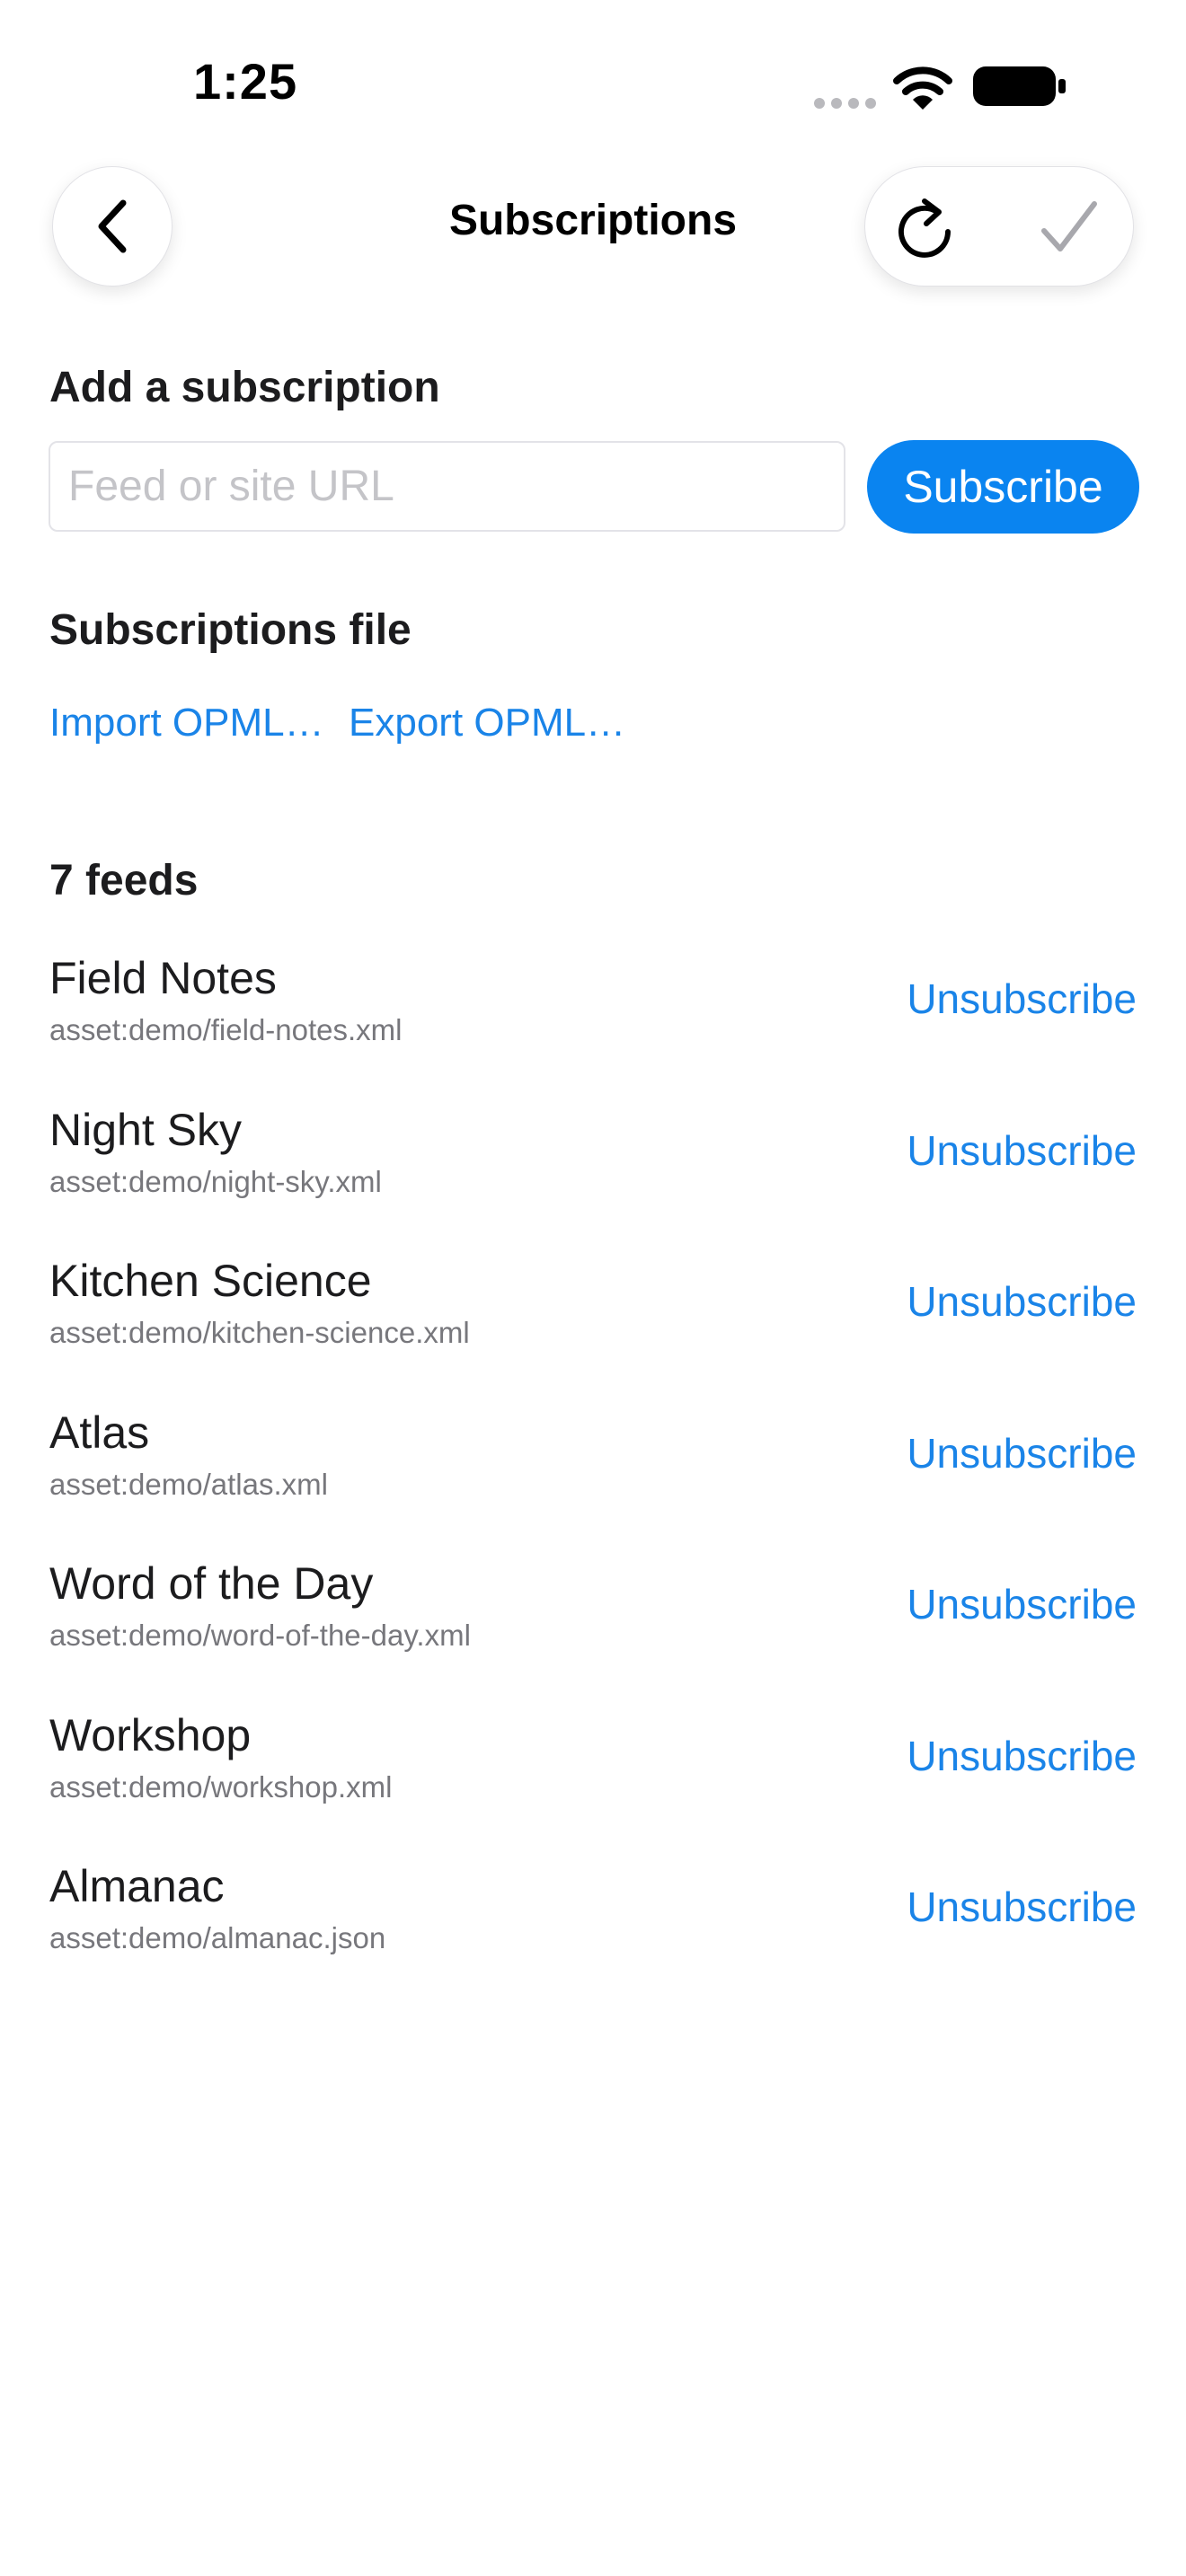 The width and height of the screenshot is (1186, 2576). Describe the element at coordinates (210, 1281) in the screenshot. I see `feed-title: Kitchen Science` at that location.